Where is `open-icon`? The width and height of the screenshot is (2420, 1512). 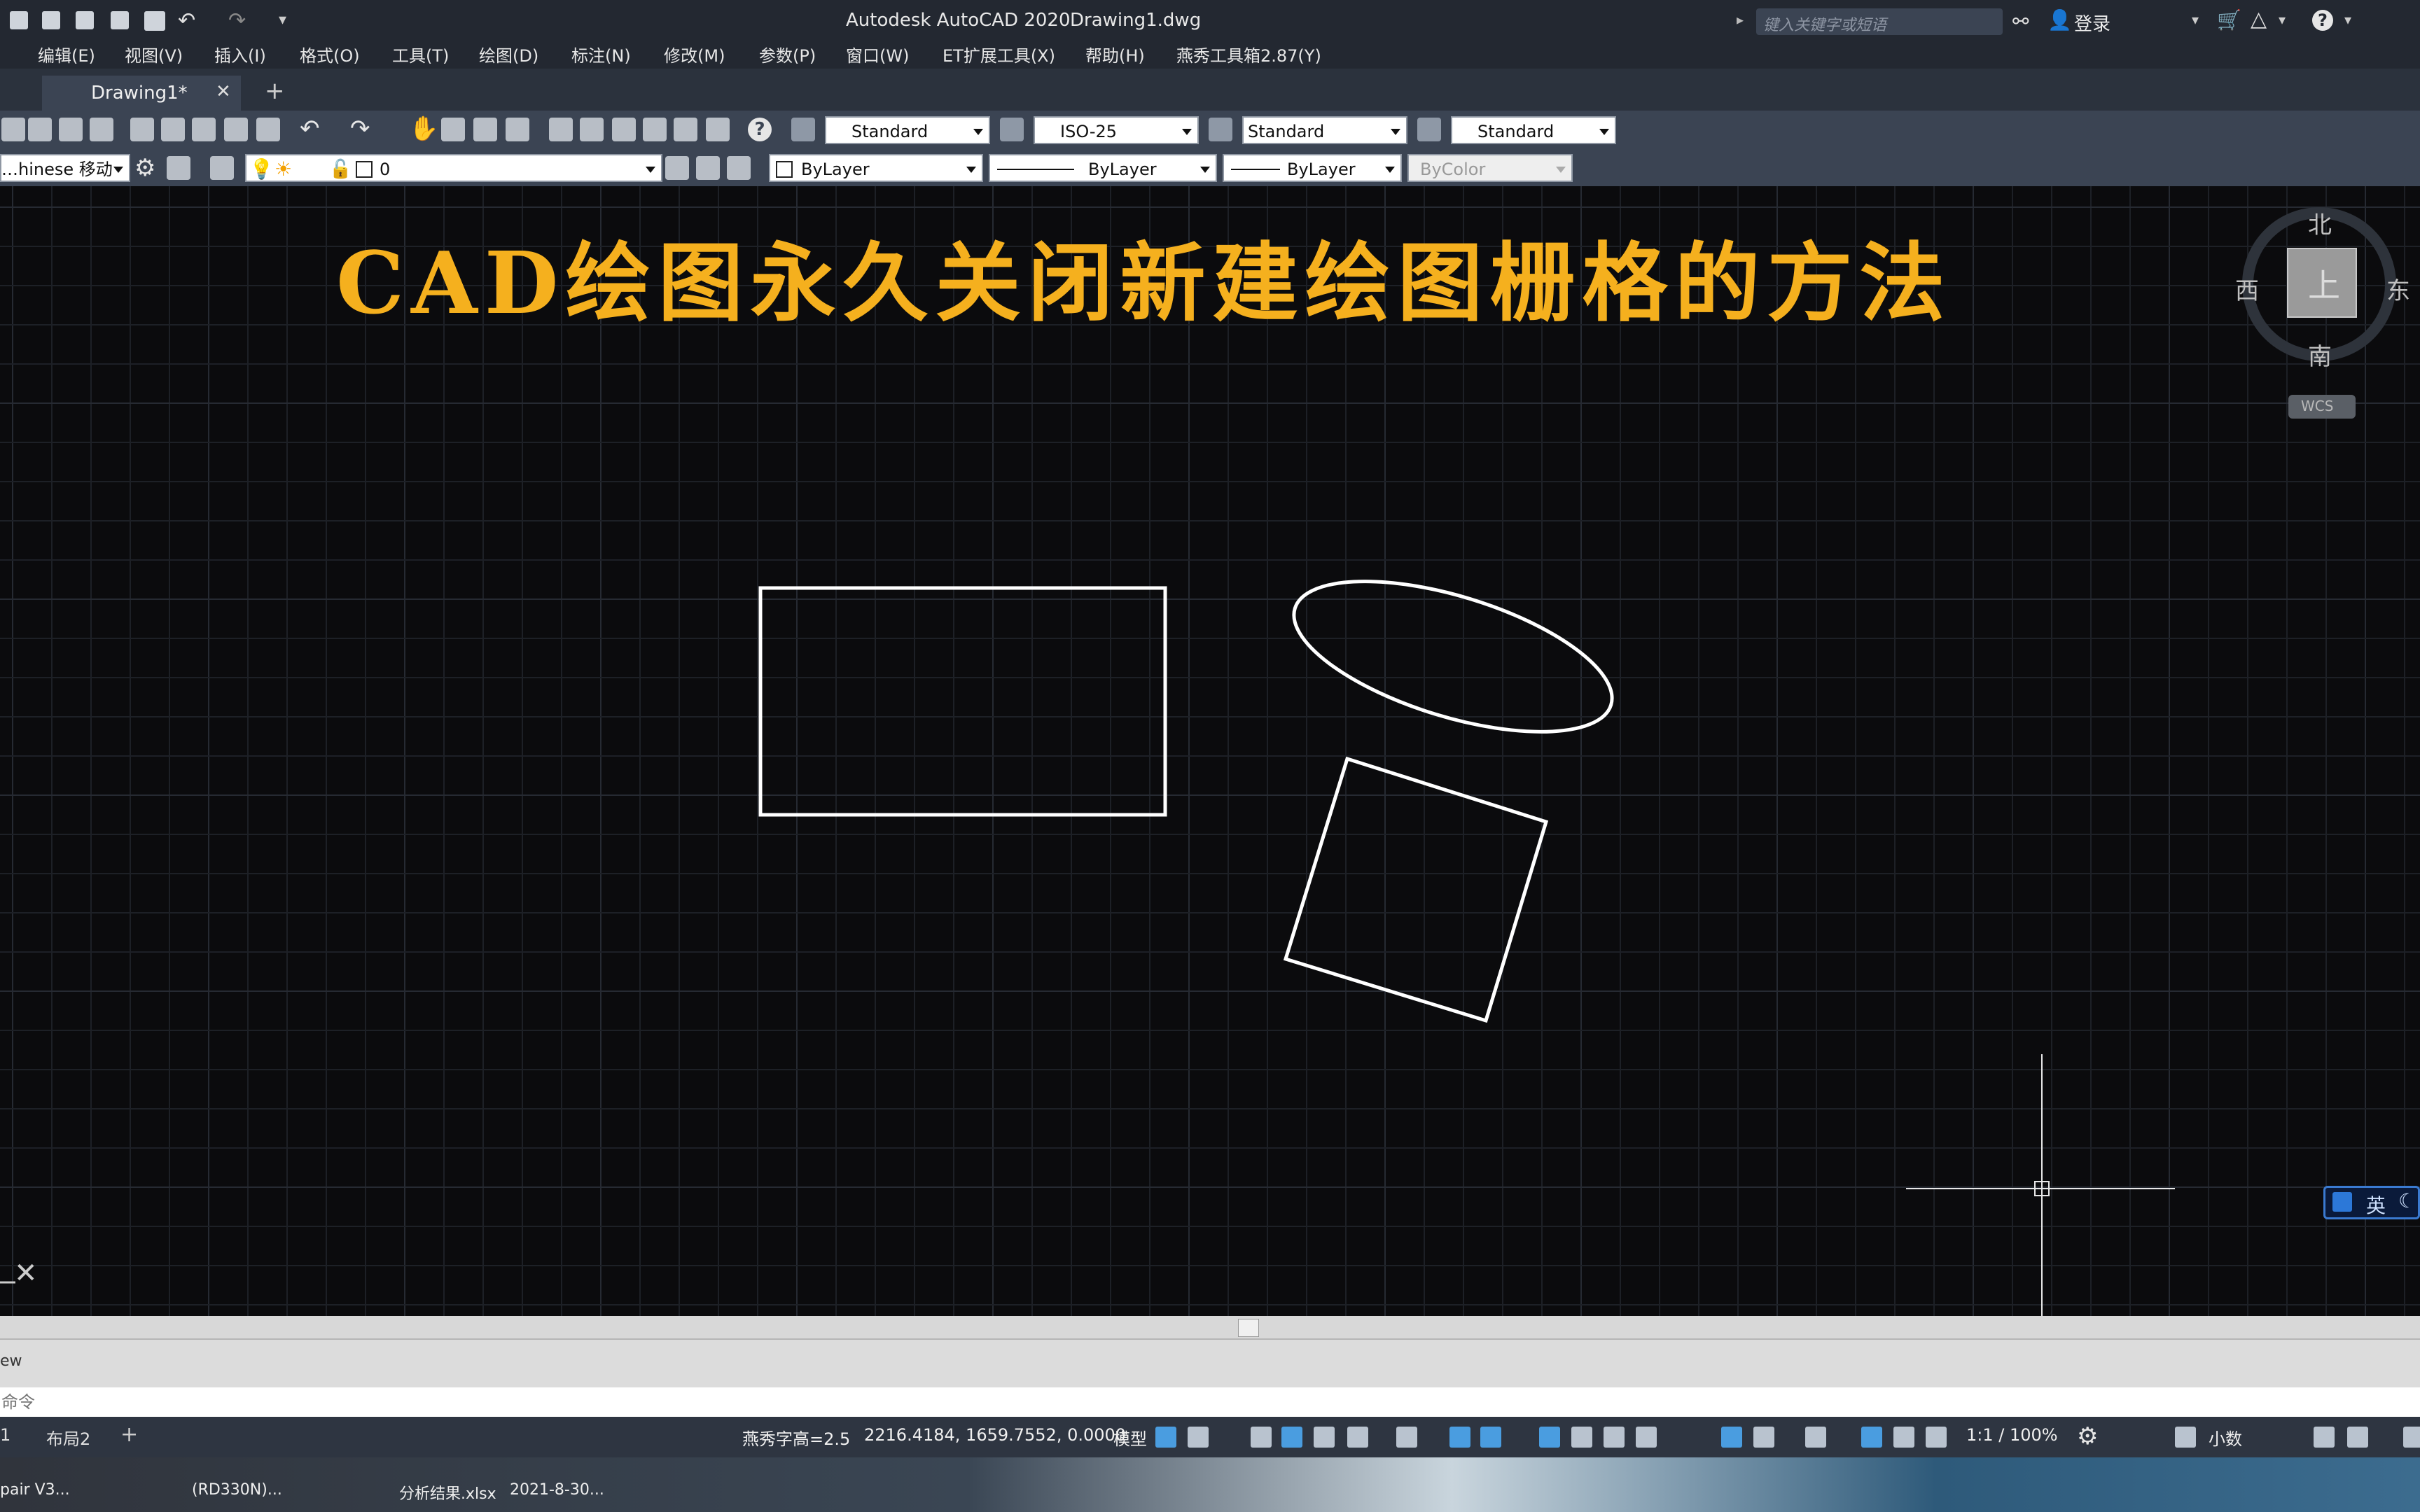
open-icon is located at coordinates (85, 20).